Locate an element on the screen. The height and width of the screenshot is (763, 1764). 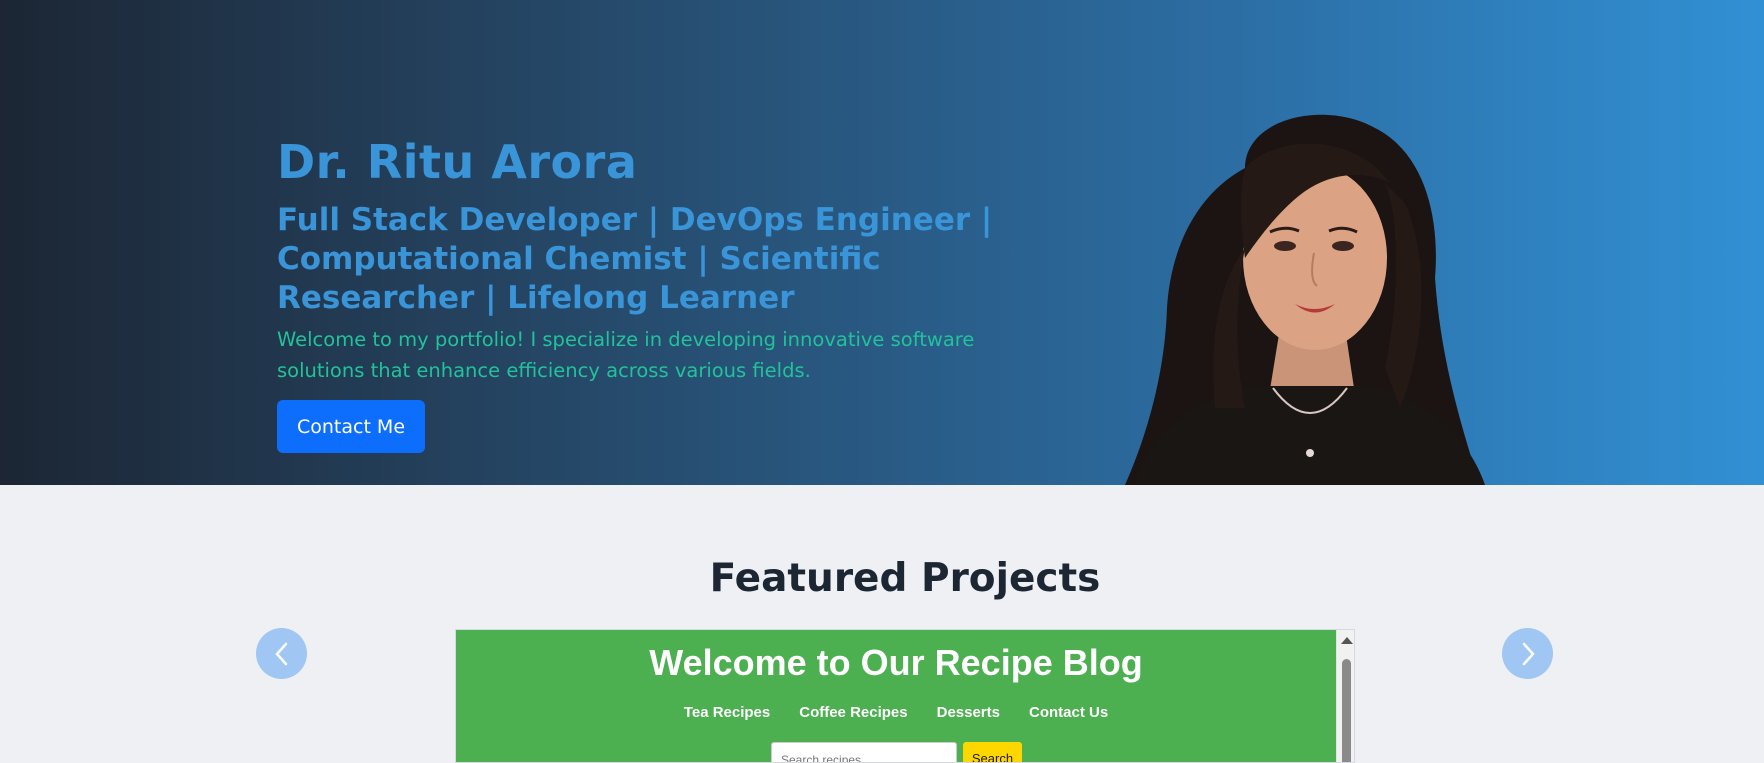
nav-desserts: Desserts is located at coordinates (968, 712).